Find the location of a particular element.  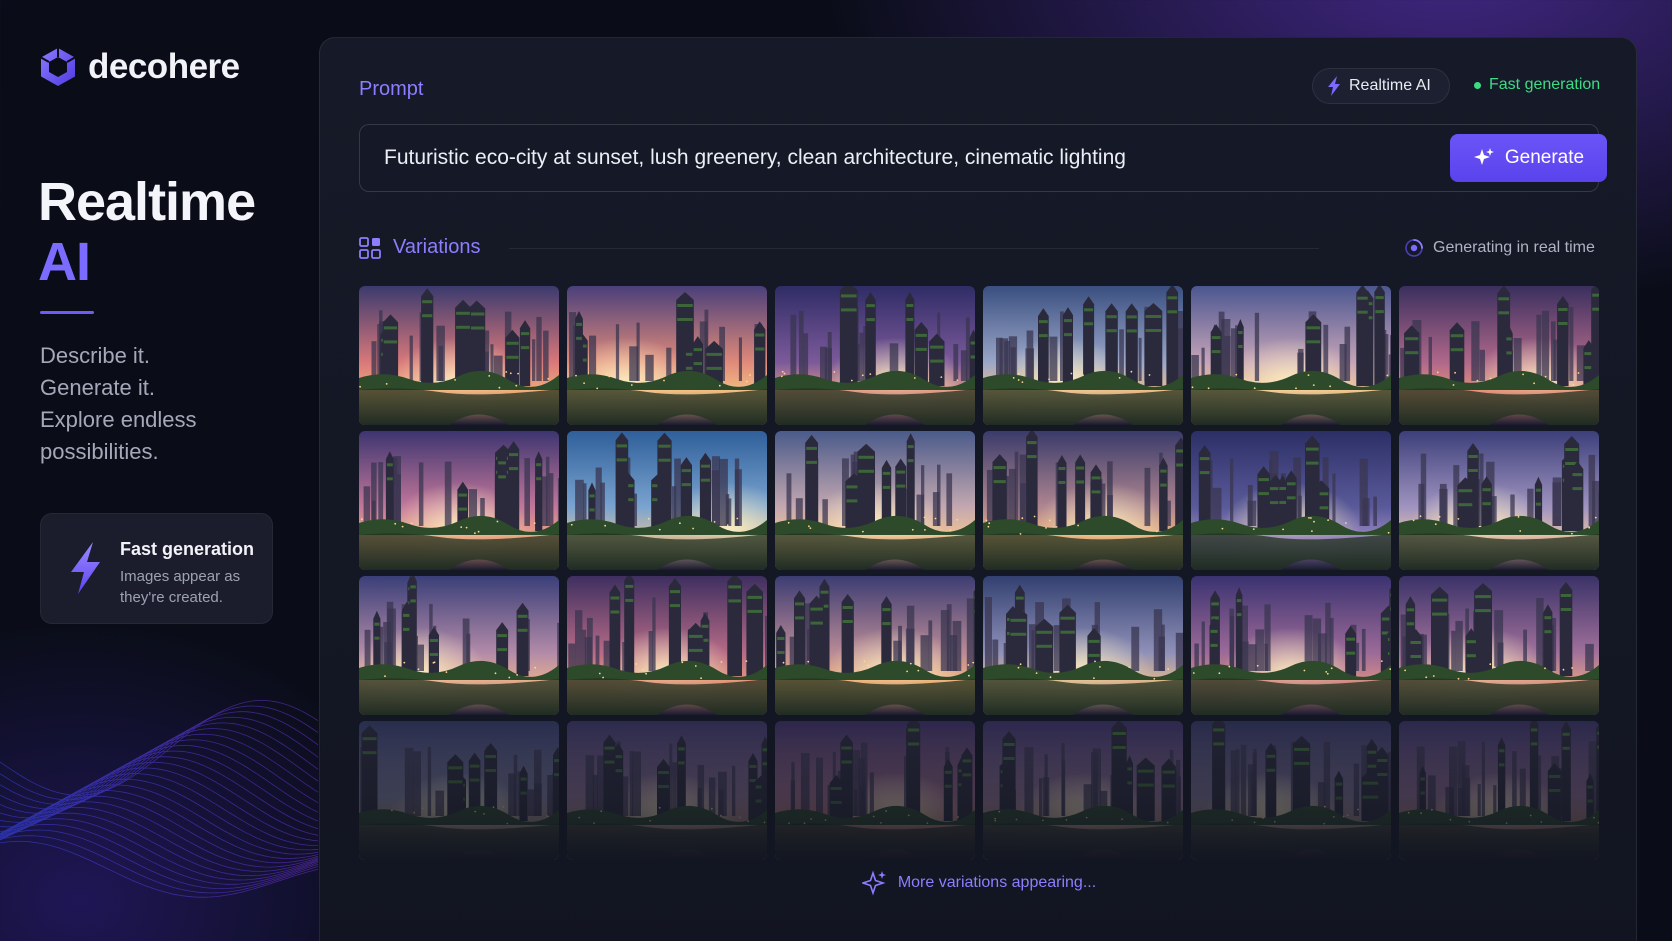

generate-button-label: Generate is located at coordinates (1544, 157).